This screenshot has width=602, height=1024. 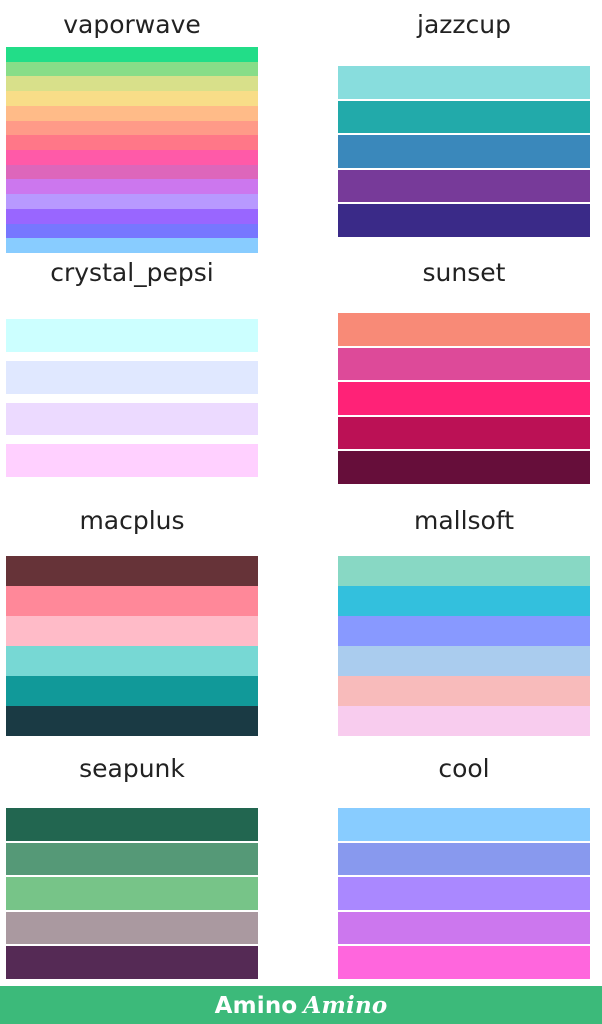 I want to click on palette-title: jazzcup, so click(x=464, y=24).